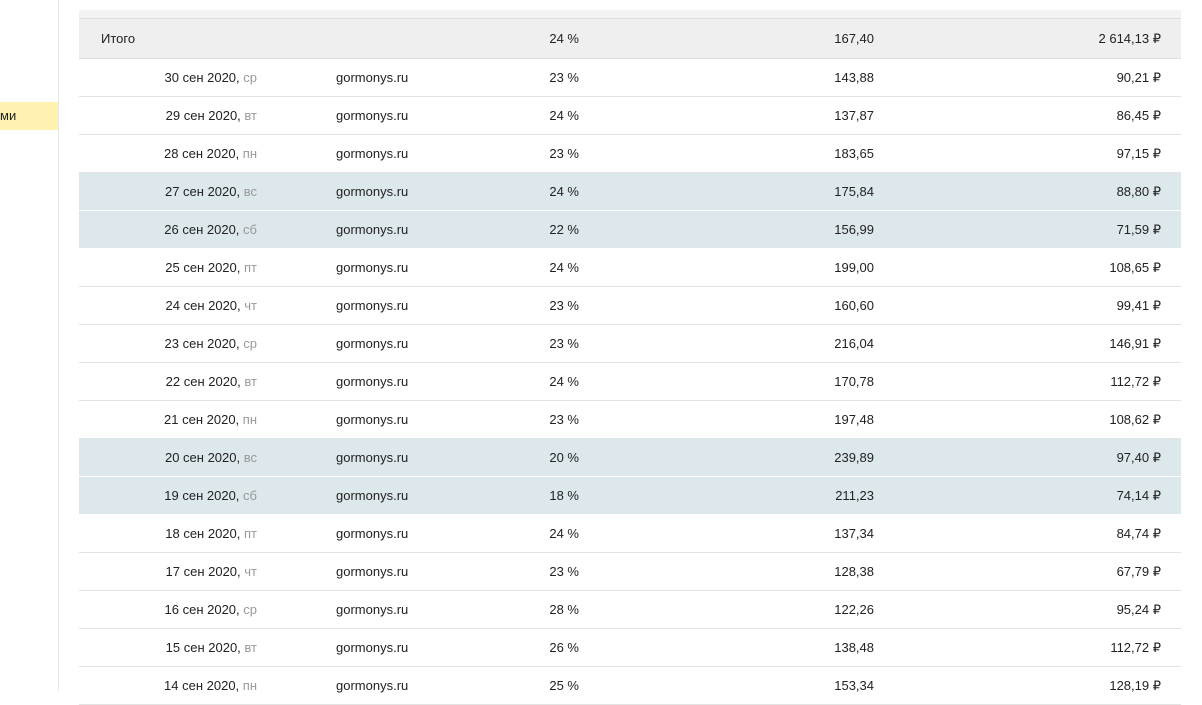  Describe the element at coordinates (1130, 38) in the screenshot. I see `total-sum: 2 614,13 ₽` at that location.